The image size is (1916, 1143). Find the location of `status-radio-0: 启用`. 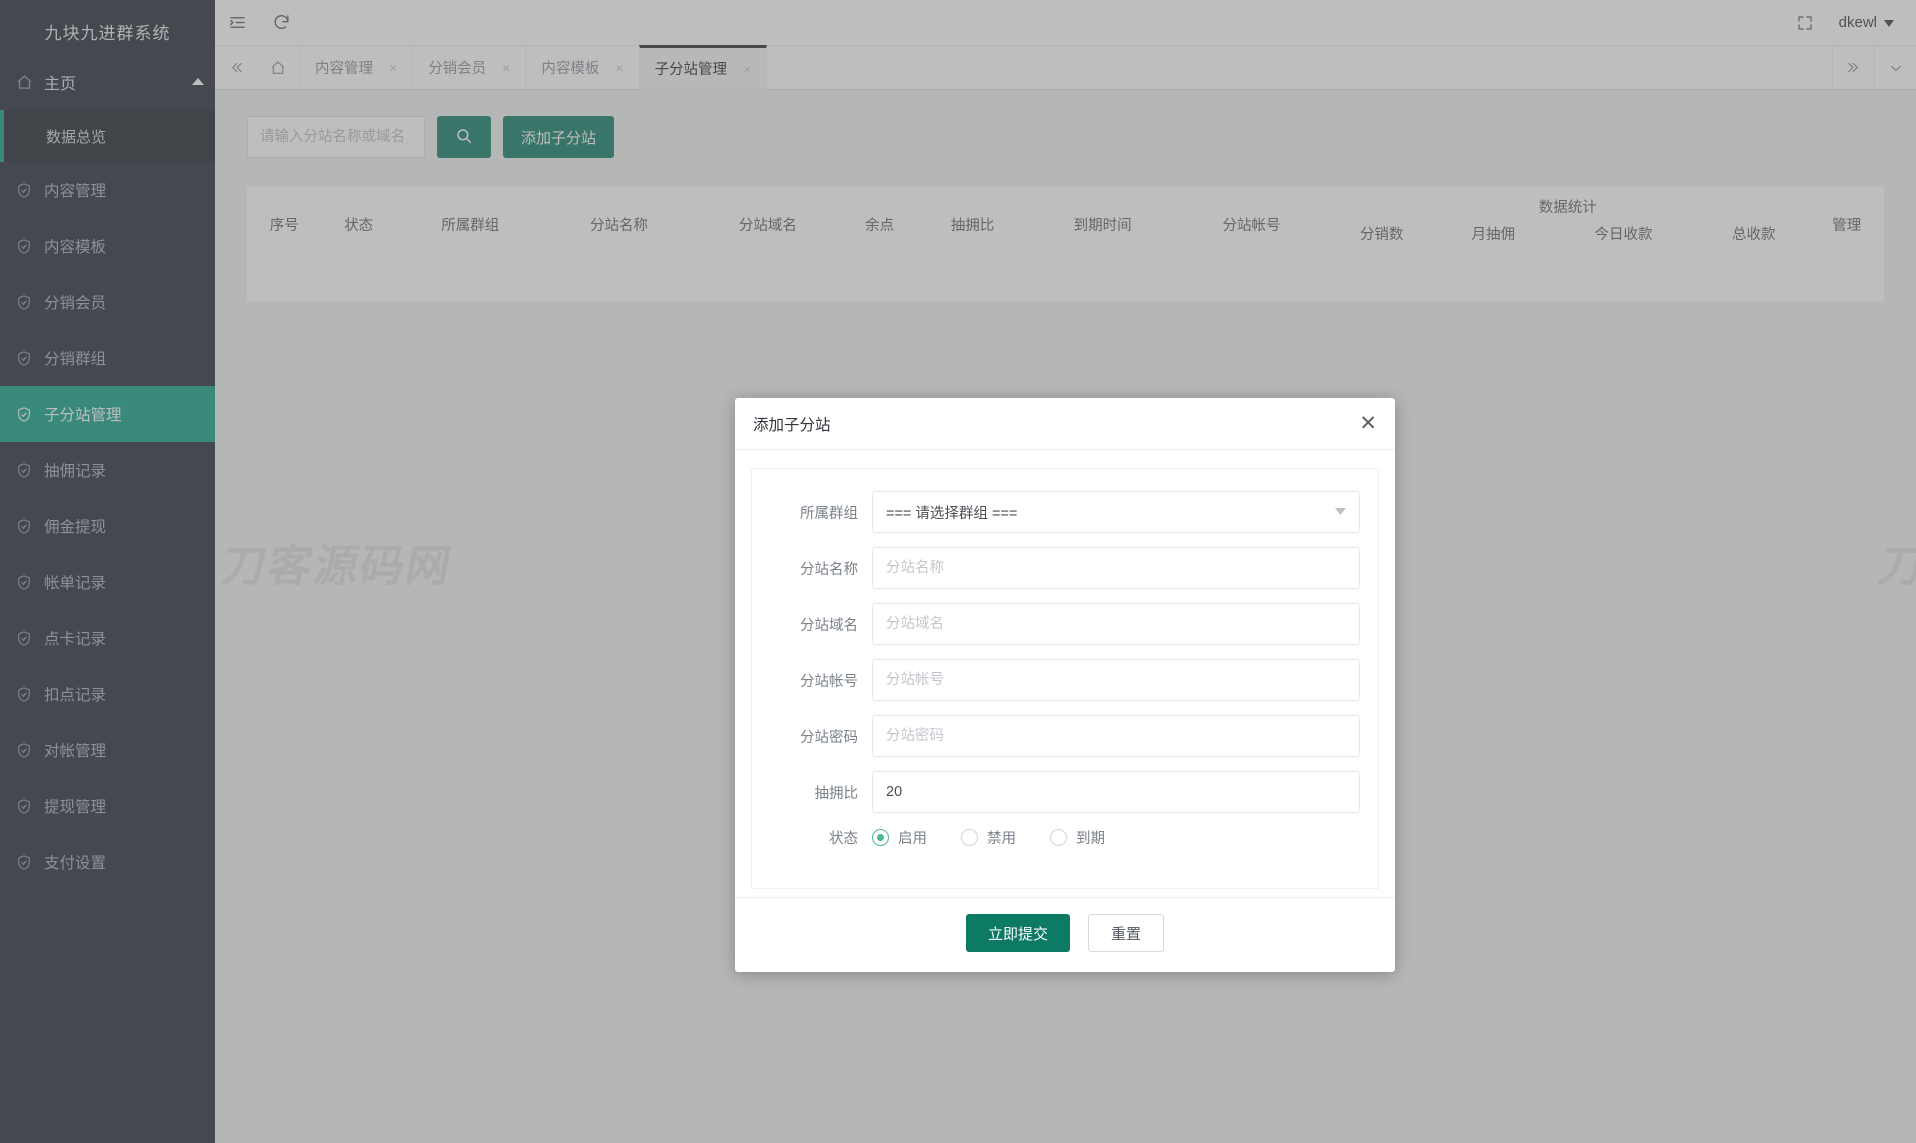

status-radio-0: 启用 is located at coordinates (899, 837).